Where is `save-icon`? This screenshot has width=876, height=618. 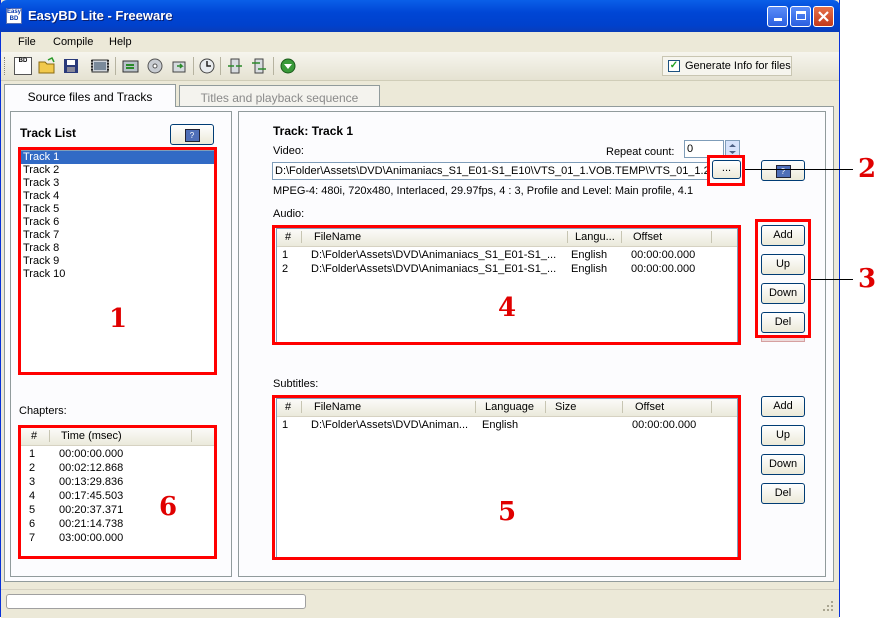
save-icon is located at coordinates (71, 66).